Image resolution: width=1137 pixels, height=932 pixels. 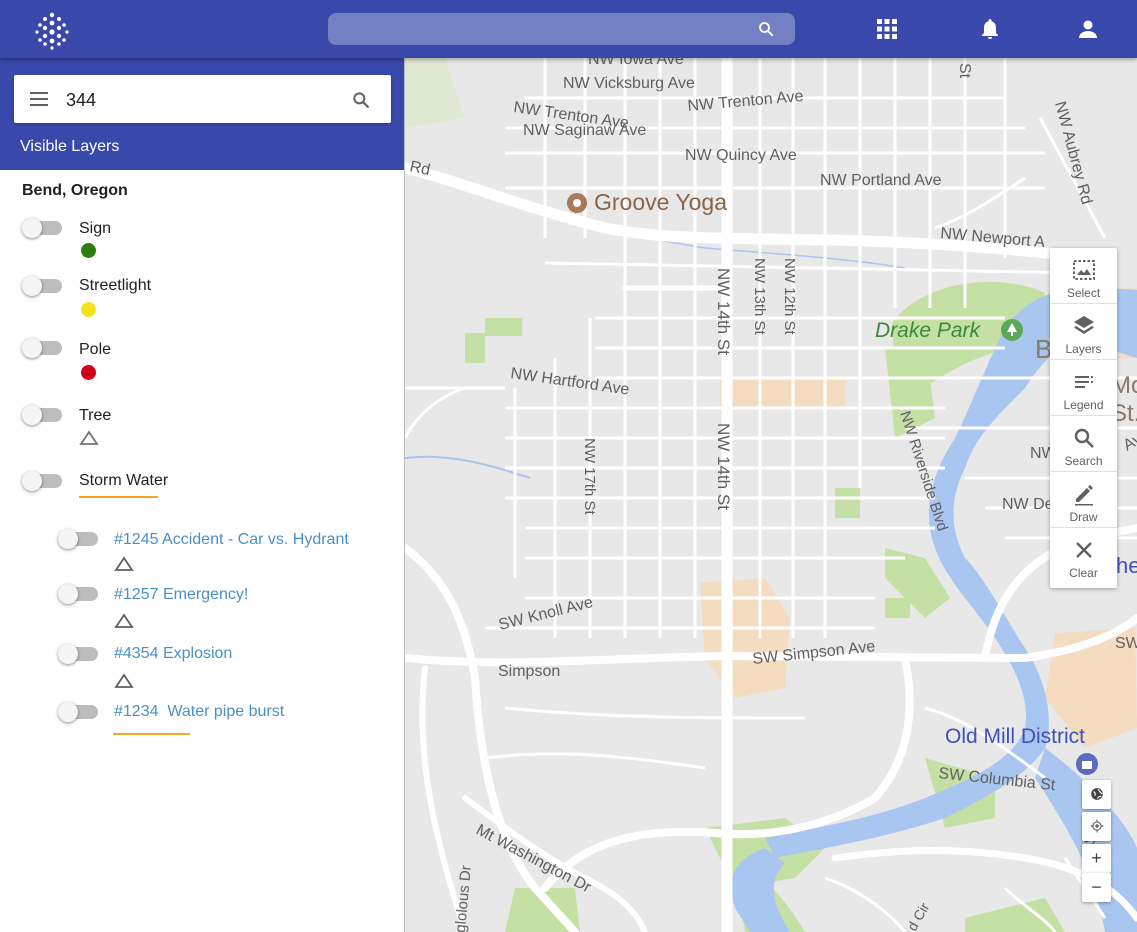 What do you see at coordinates (151, 734) in the screenshot?
I see `water-pipe-symbol-line-icon` at bounding box center [151, 734].